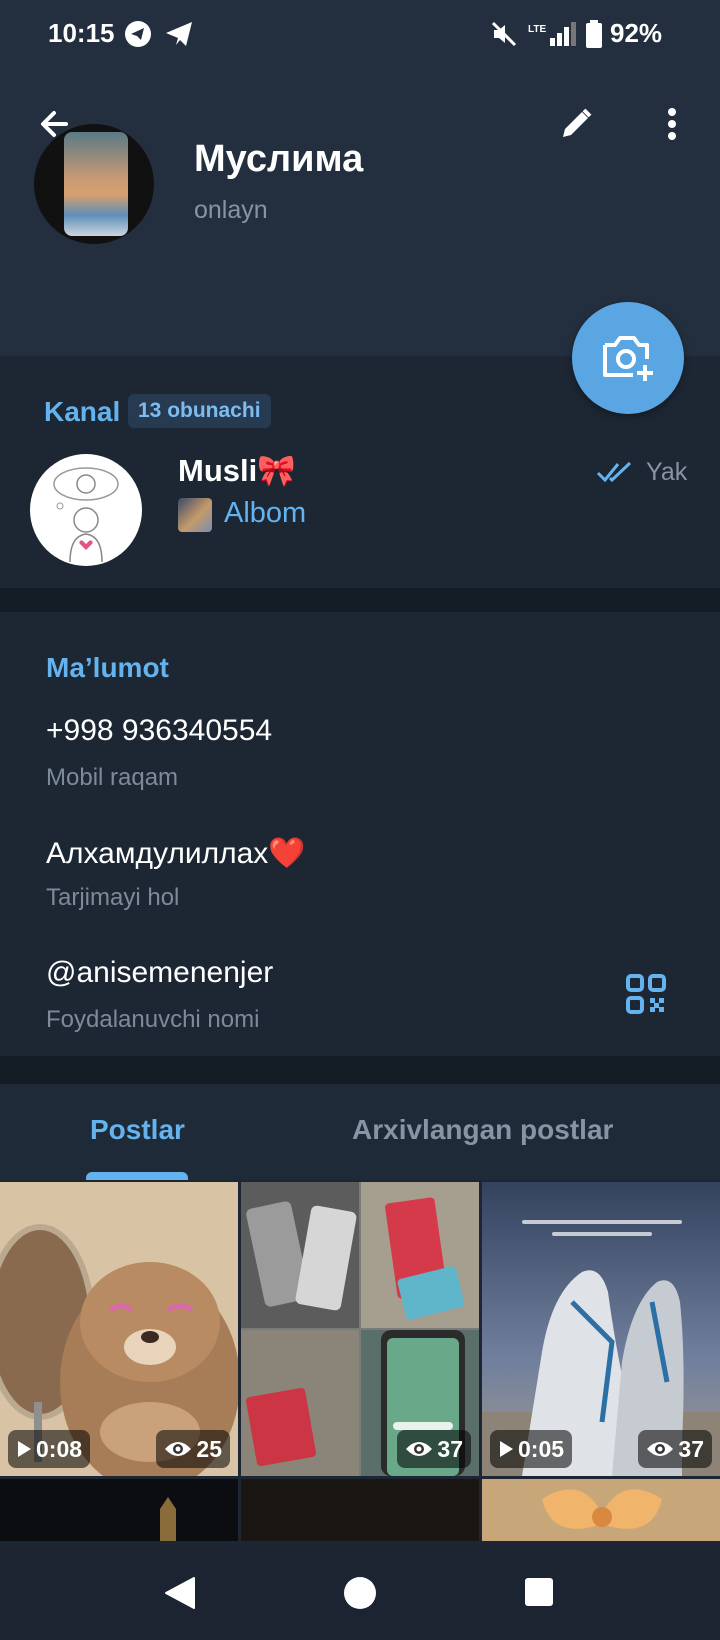  Describe the element at coordinates (112, 777) in the screenshot. I see `phone-label: Mobil raqam` at that location.